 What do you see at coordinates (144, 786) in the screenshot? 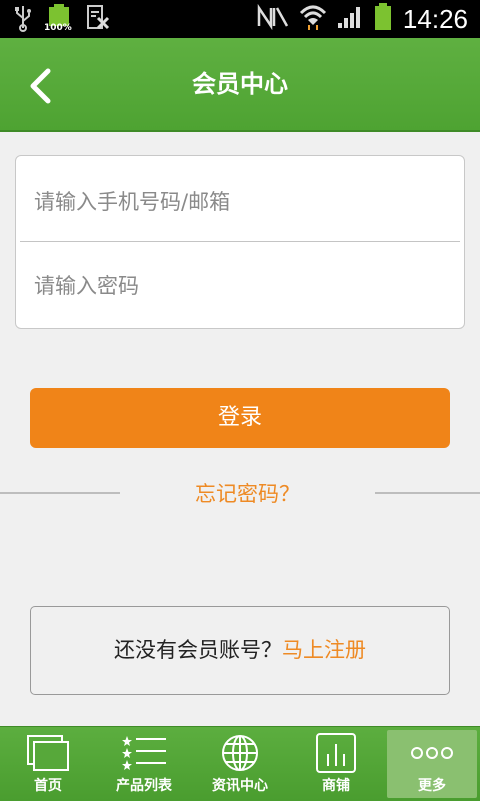
I see `tab-label: 产品列表` at bounding box center [144, 786].